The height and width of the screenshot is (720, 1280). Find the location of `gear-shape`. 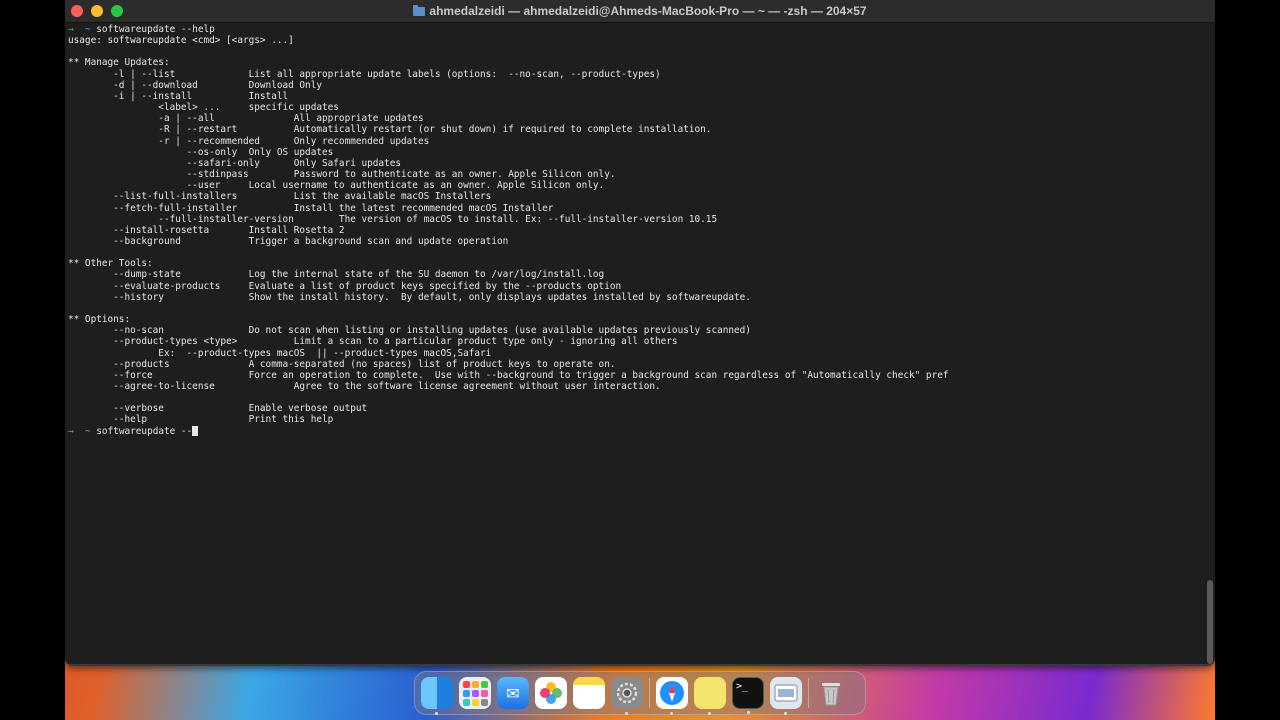

gear-shape is located at coordinates (627, 693).